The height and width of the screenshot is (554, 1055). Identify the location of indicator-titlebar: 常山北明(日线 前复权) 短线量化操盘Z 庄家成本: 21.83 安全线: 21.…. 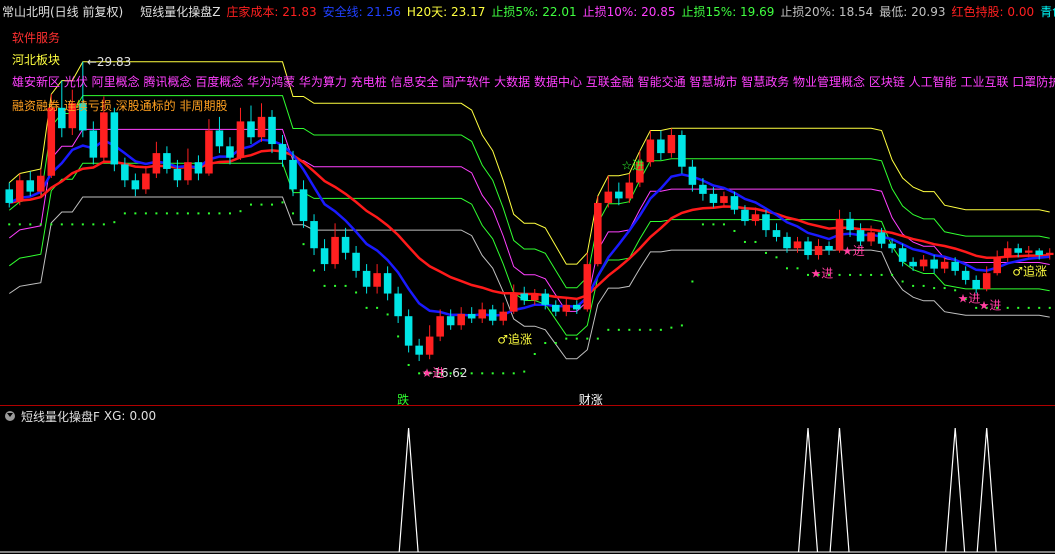
(527, 11).